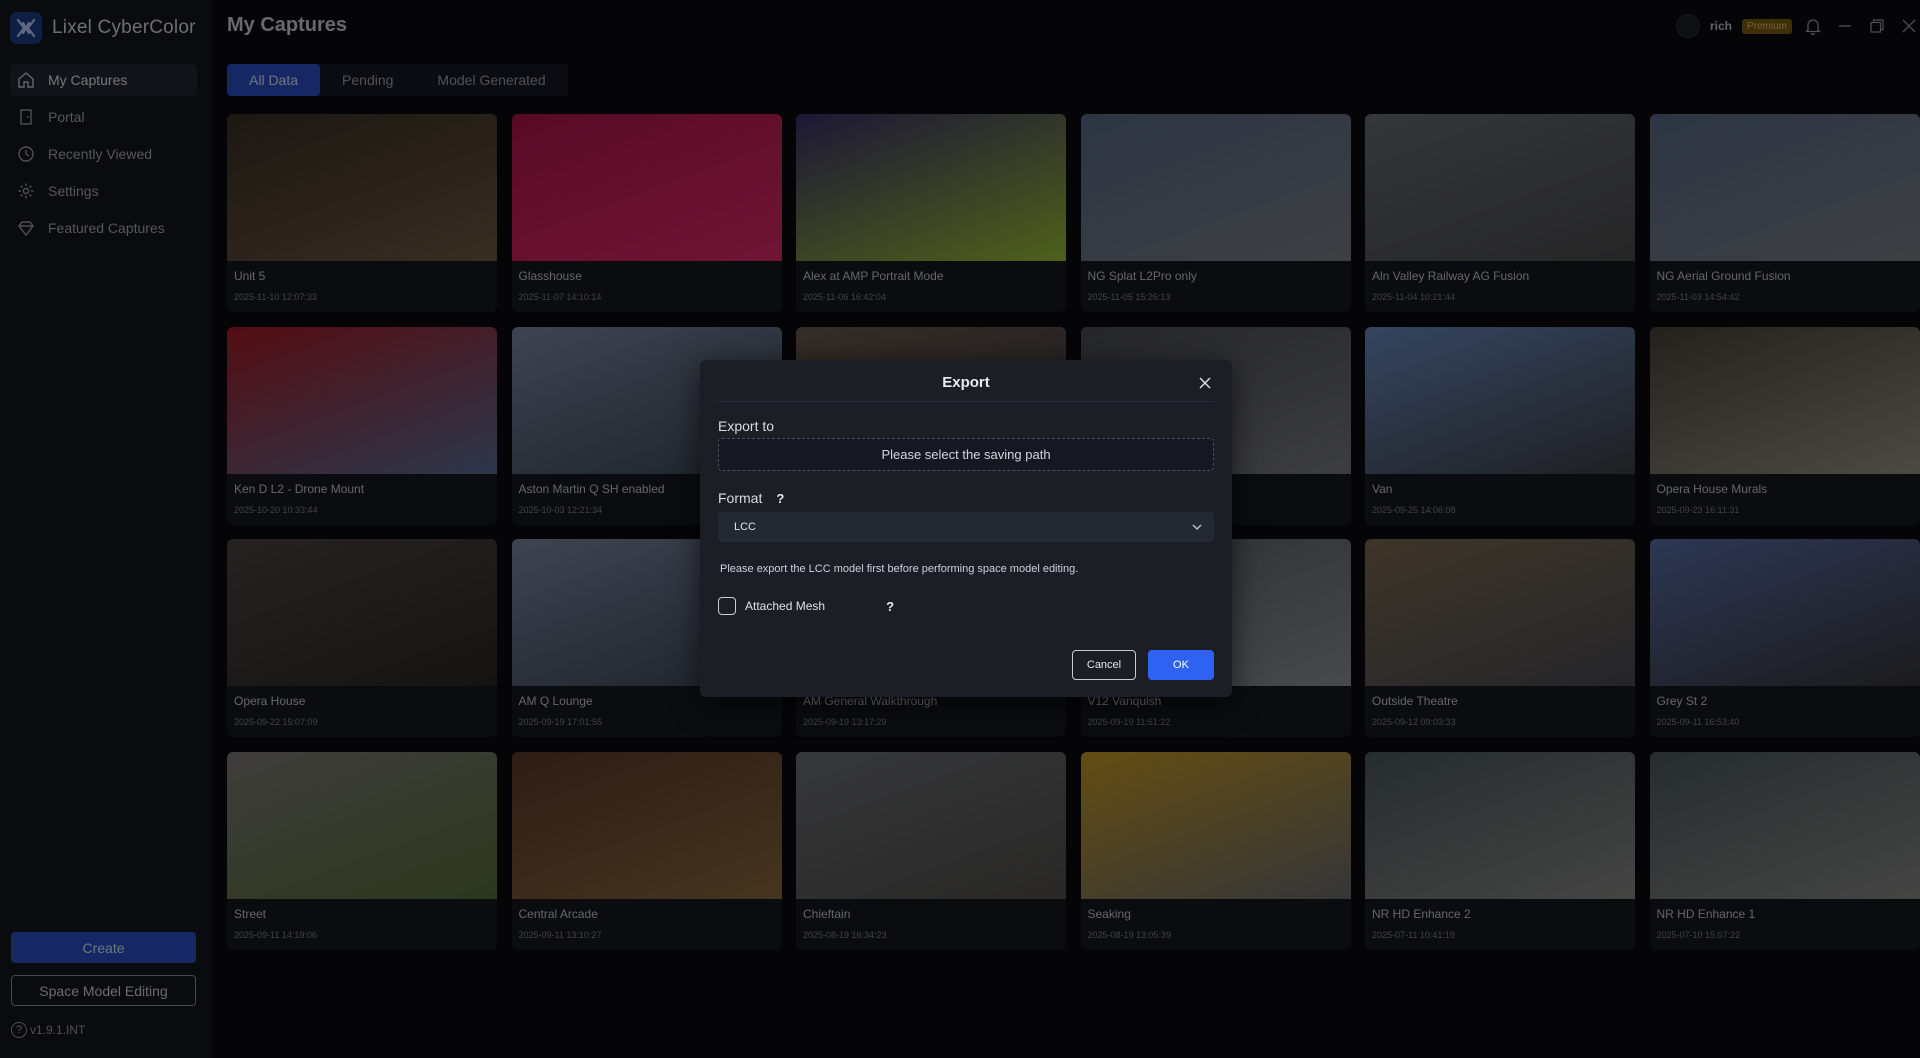 This screenshot has width=1920, height=1058. What do you see at coordinates (746, 426) in the screenshot?
I see `export-to-label: Export to` at bounding box center [746, 426].